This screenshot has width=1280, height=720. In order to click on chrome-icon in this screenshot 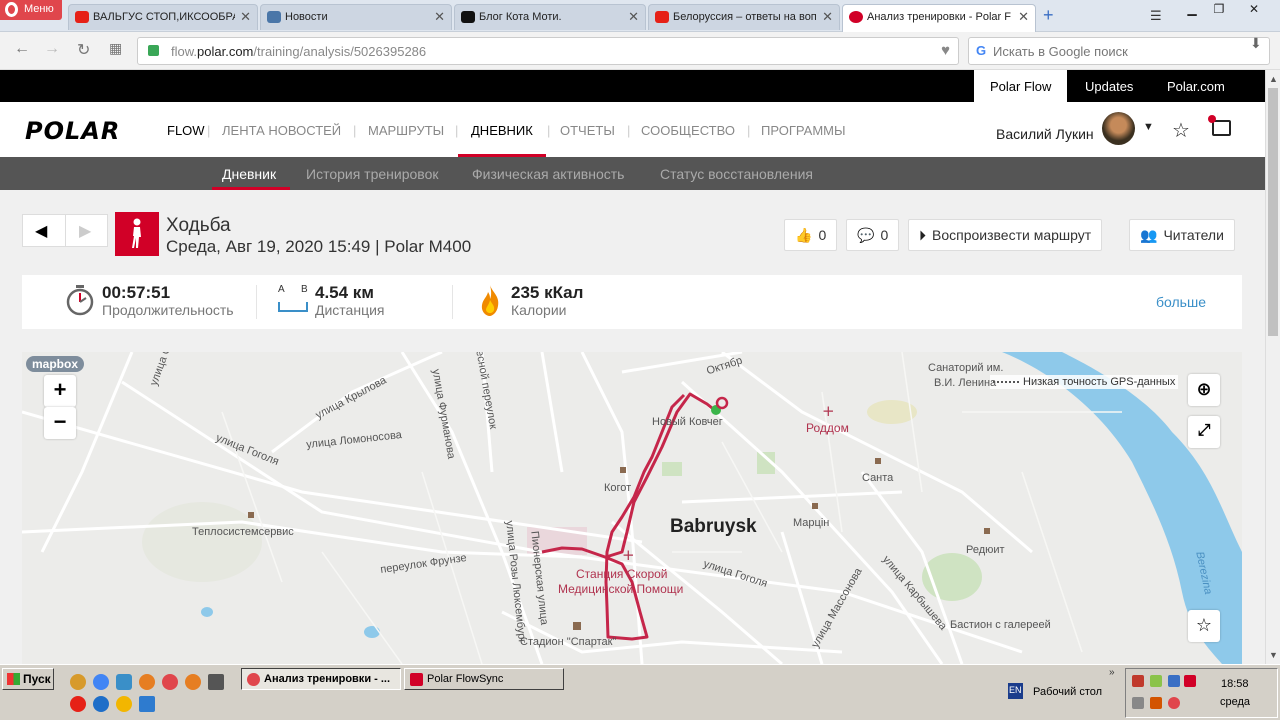, I will do `click(101, 682)`.